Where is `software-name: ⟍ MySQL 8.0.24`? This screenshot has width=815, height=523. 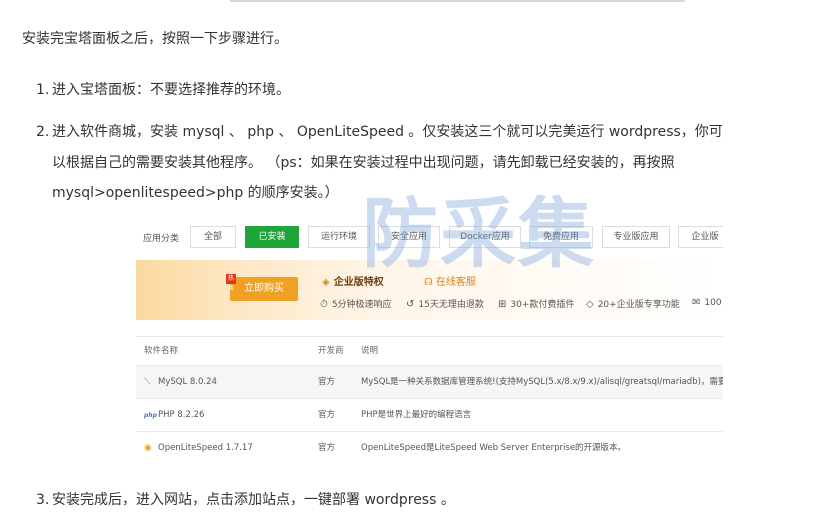
software-name: ⟍ MySQL 8.0.24 is located at coordinates (180, 382).